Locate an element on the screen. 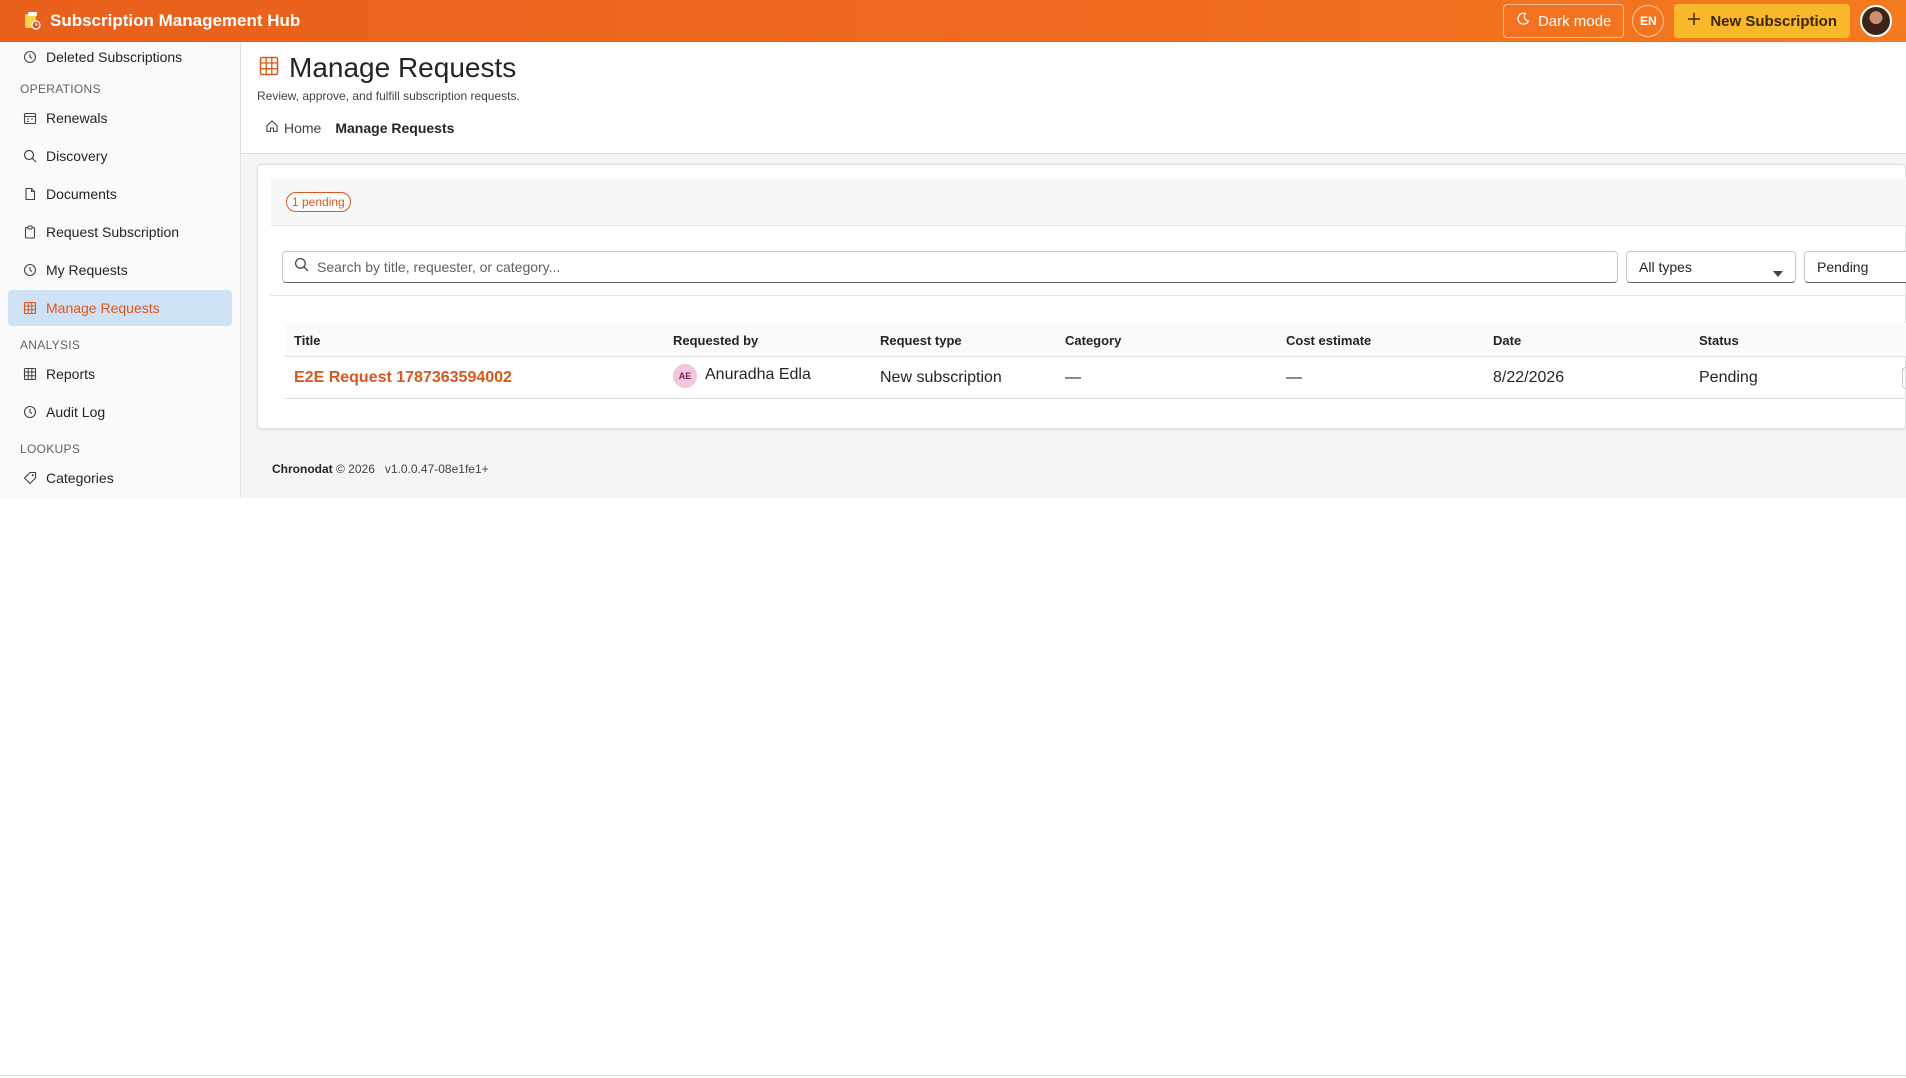  breadcrumb: Home Manage Requests is located at coordinates (359, 127).